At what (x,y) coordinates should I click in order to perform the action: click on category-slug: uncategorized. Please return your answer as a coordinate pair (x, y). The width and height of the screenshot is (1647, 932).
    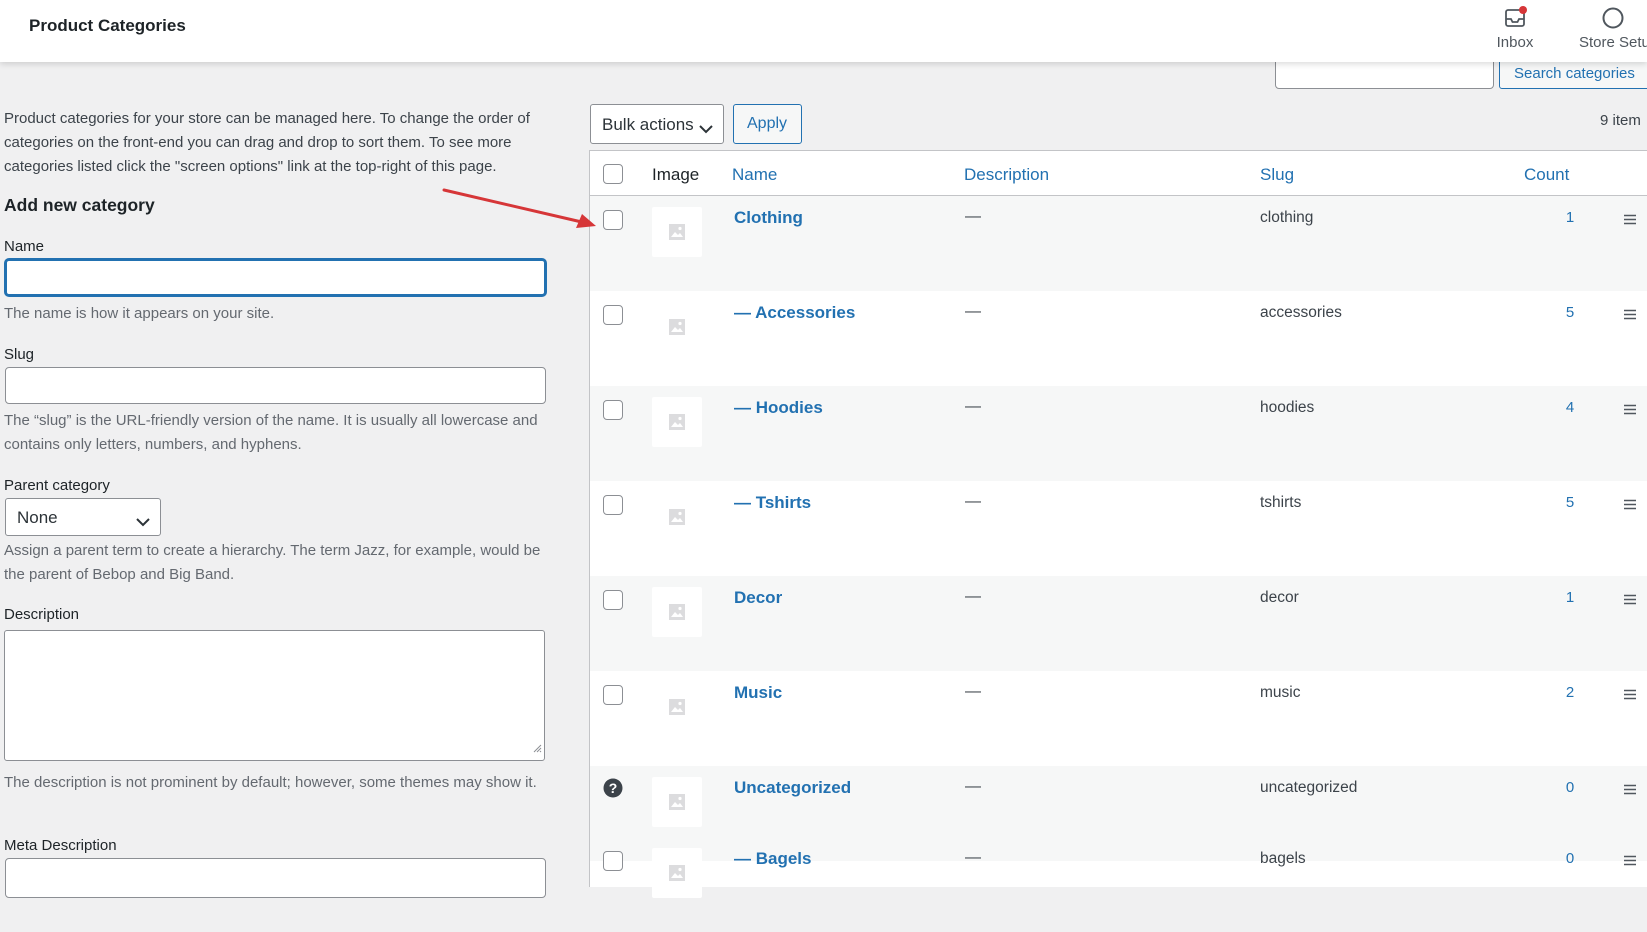
    Looking at the image, I should click on (1309, 787).